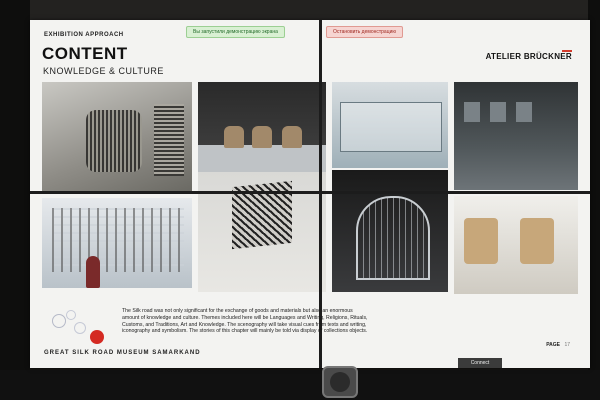 Image resolution: width=600 pixels, height=400 pixels. What do you see at coordinates (516, 136) in the screenshot?
I see `photo-dark-gallery` at bounding box center [516, 136].